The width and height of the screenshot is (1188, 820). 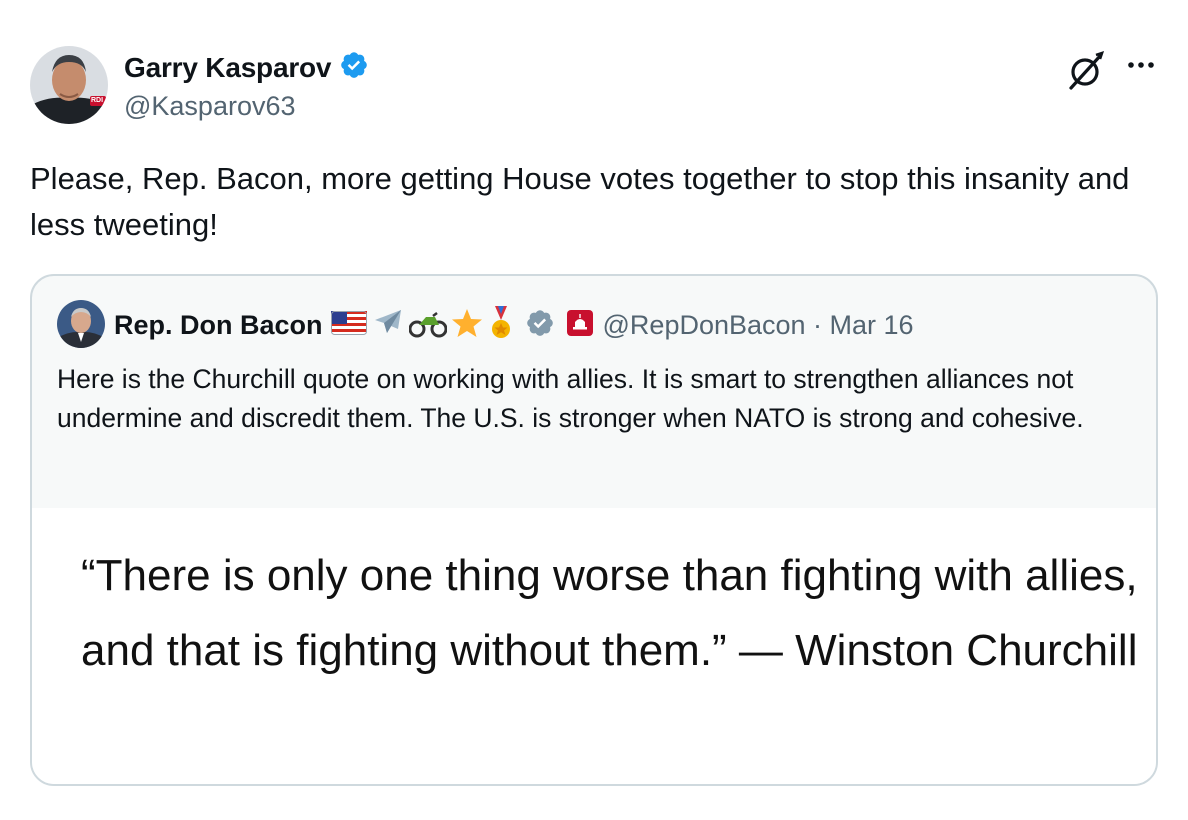 What do you see at coordinates (218, 325) in the screenshot?
I see `quoted-author-name: Rep. Don Bacon` at bounding box center [218, 325].